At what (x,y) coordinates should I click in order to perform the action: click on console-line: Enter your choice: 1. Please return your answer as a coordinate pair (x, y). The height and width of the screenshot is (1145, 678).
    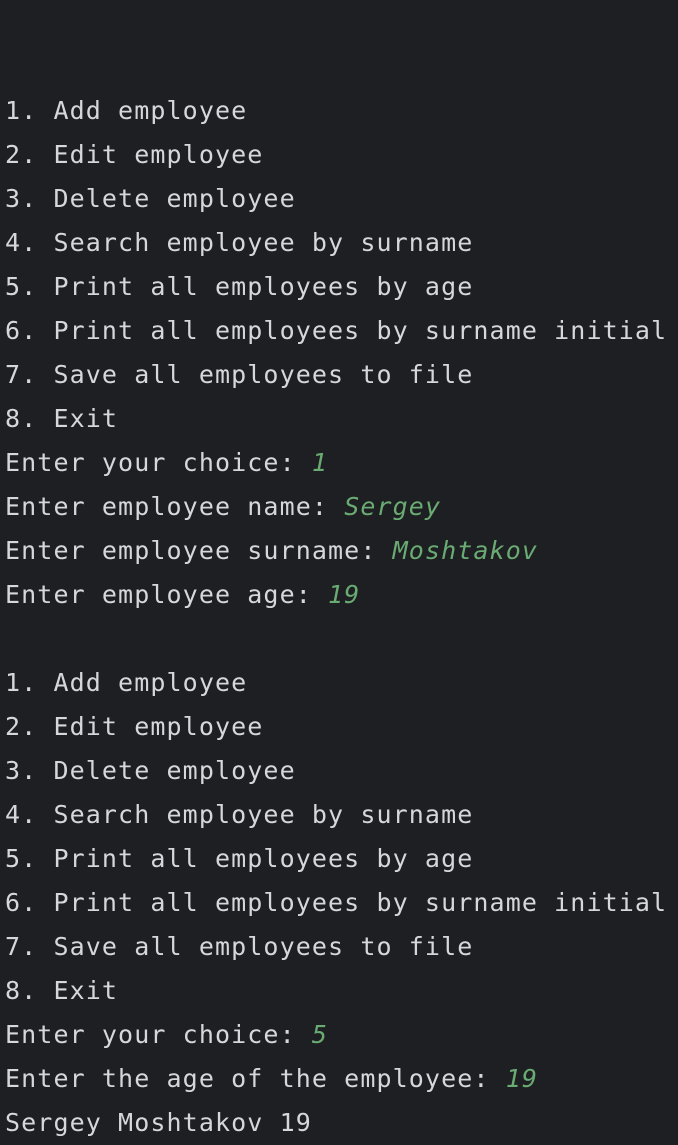
    Looking at the image, I should click on (340, 463).